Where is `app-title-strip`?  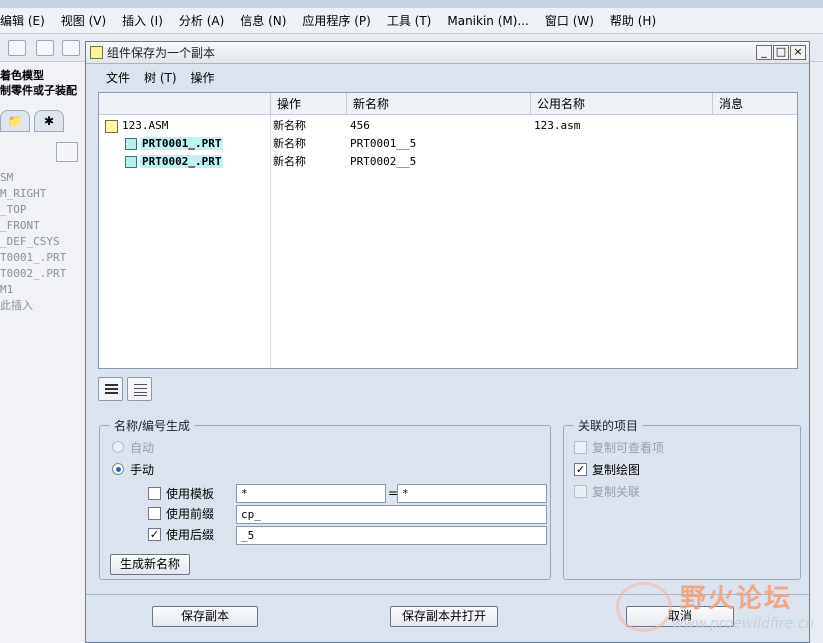
app-title-strip is located at coordinates (411, 4).